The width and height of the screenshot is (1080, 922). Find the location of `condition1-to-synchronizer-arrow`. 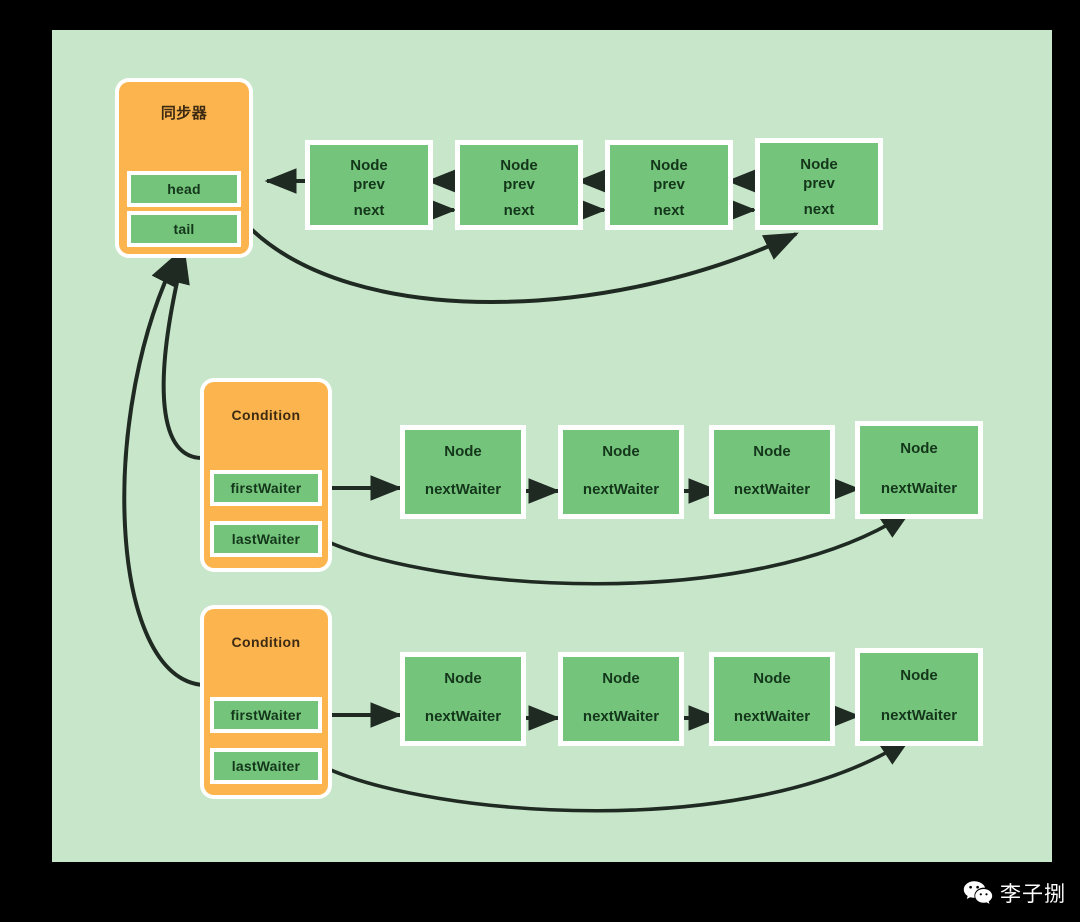

condition1-to-synchronizer-arrow is located at coordinates (183, 354).